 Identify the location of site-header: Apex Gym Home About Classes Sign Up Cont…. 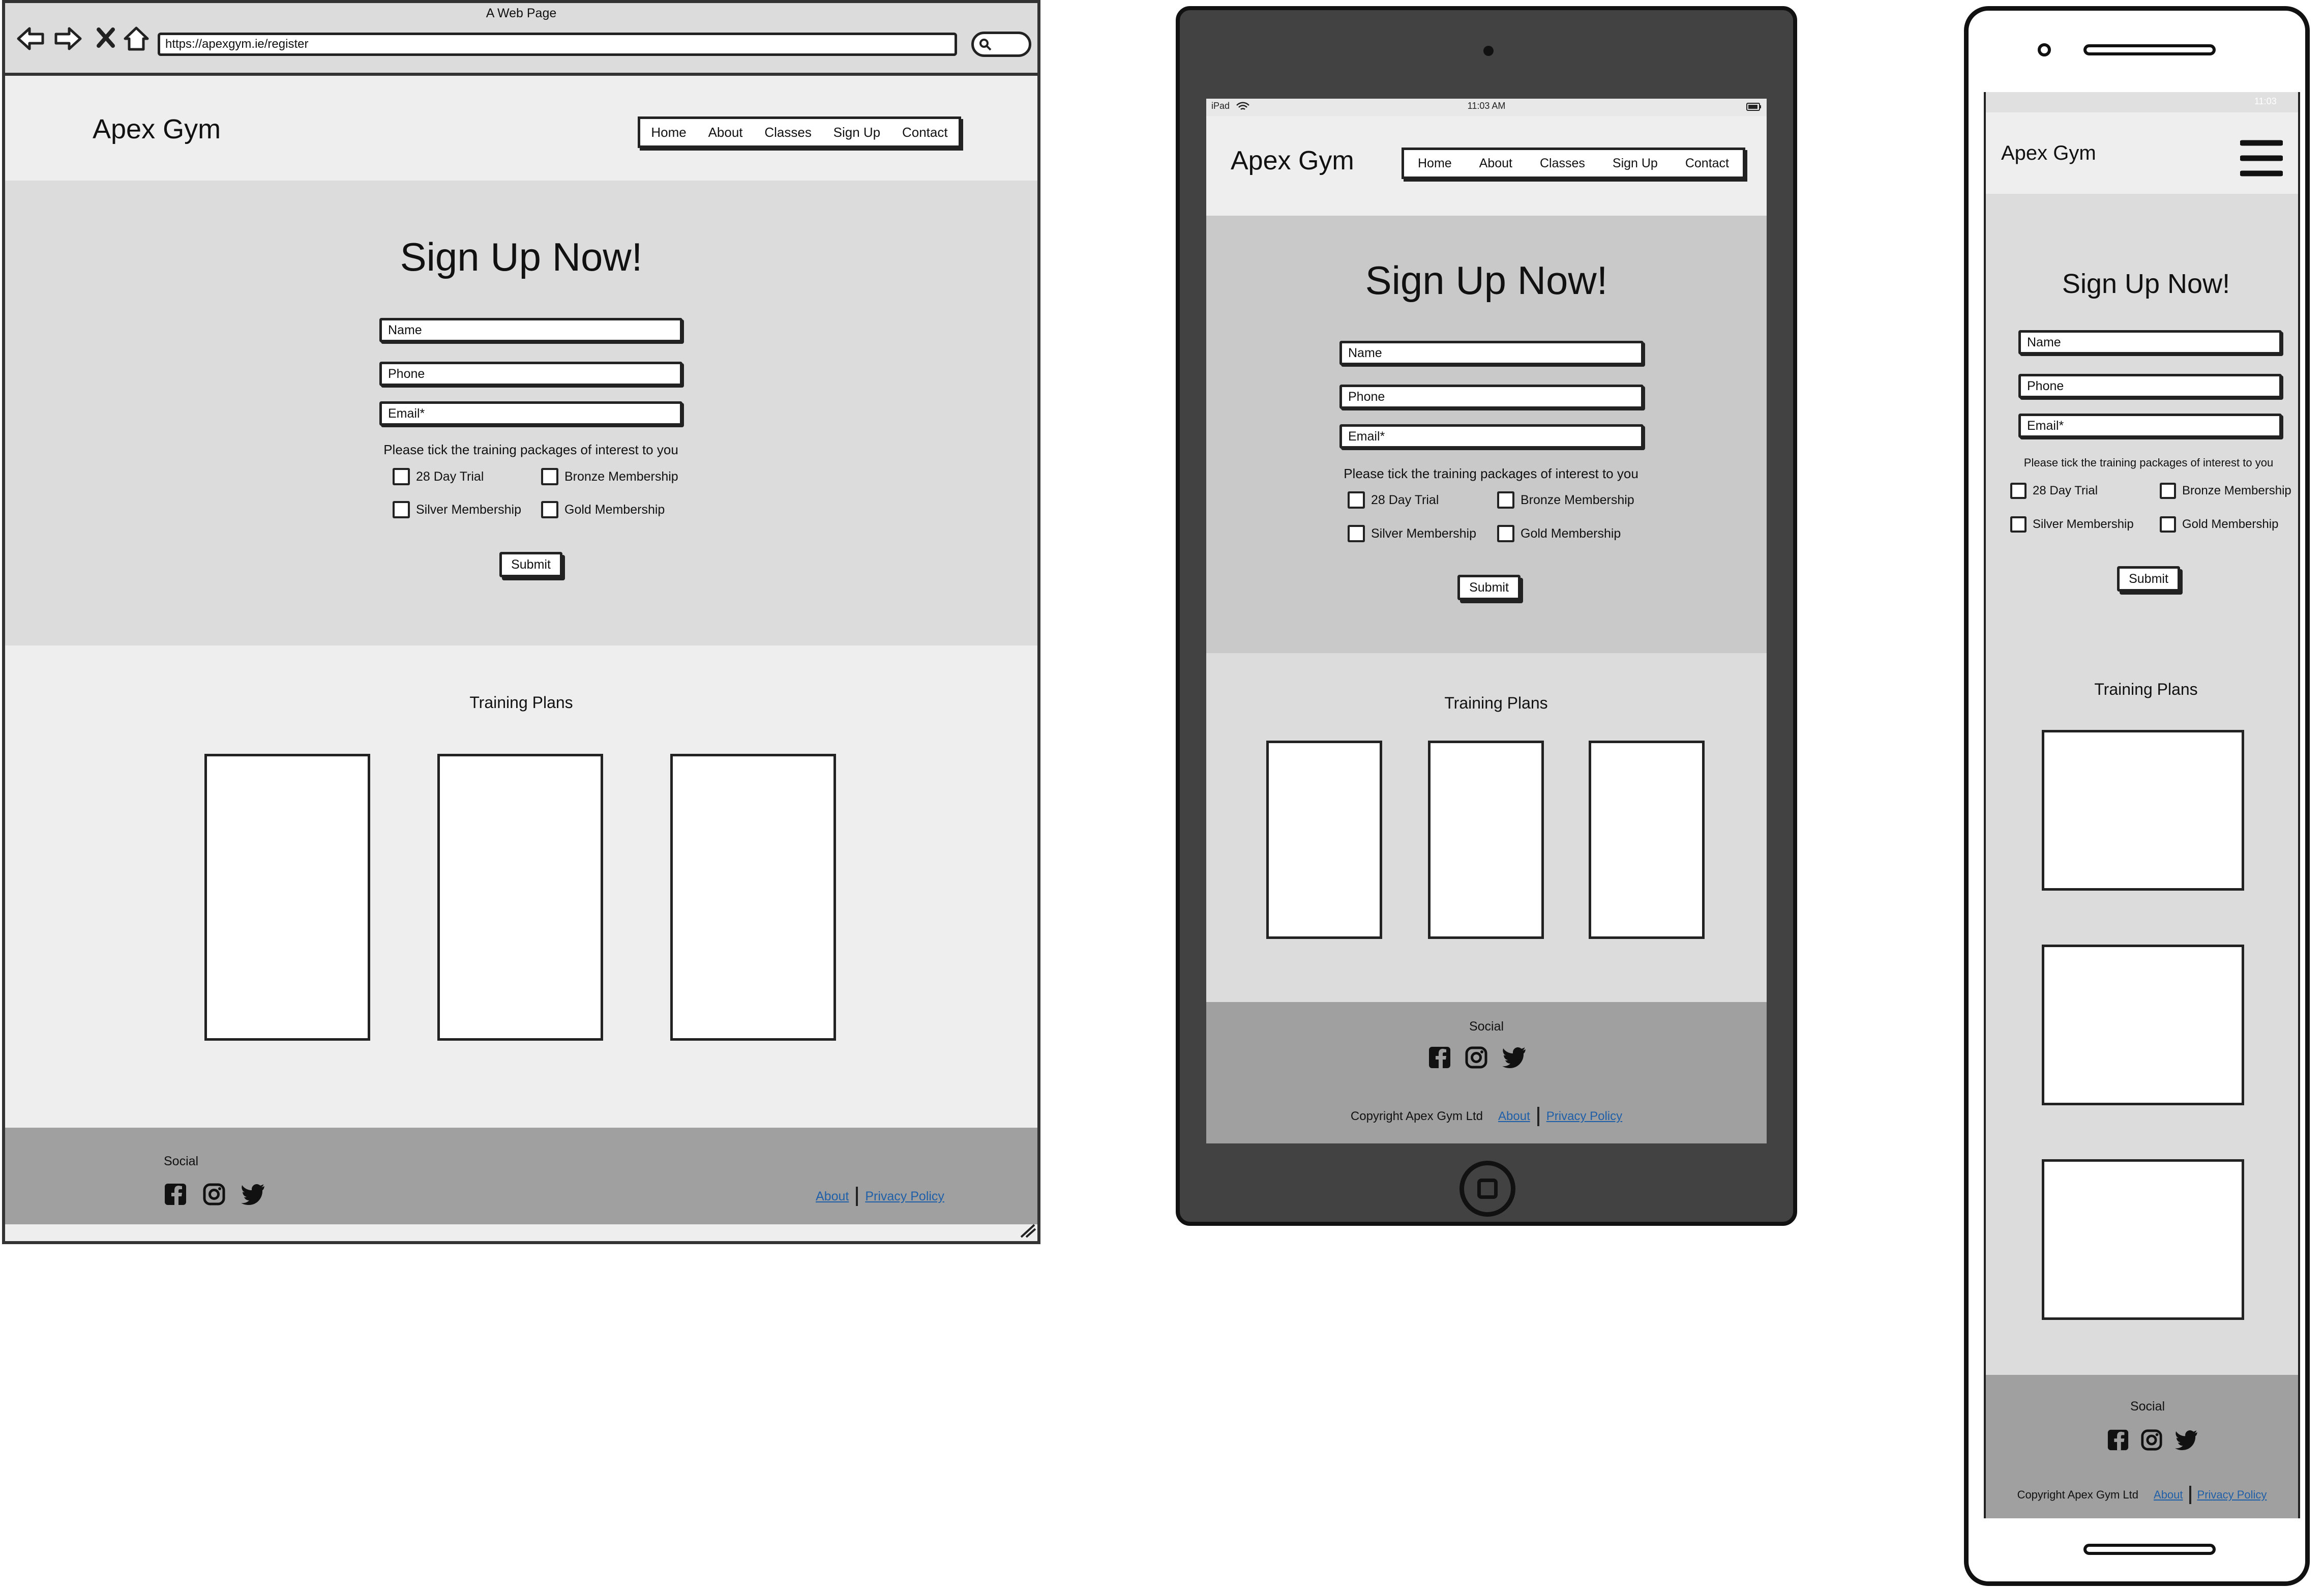
(521, 130).